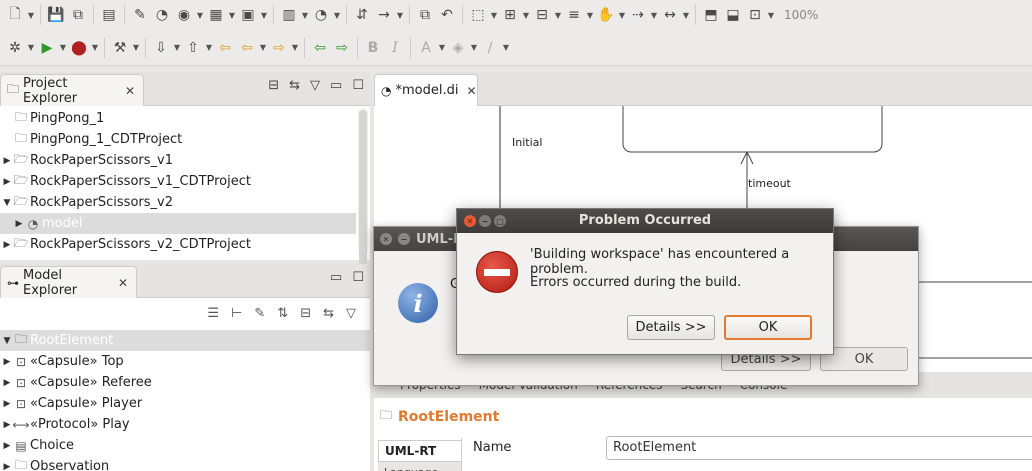 The height and width of the screenshot is (471, 1032). Describe the element at coordinates (15, 15) in the screenshot. I see `new-icon: 🗋` at that location.